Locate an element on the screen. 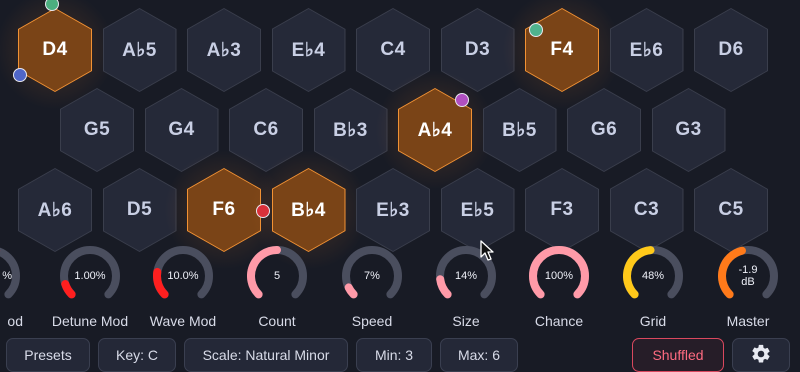 This screenshot has width=800, height=372. knob-grid: 48% Grid is located at coordinates (653, 291).